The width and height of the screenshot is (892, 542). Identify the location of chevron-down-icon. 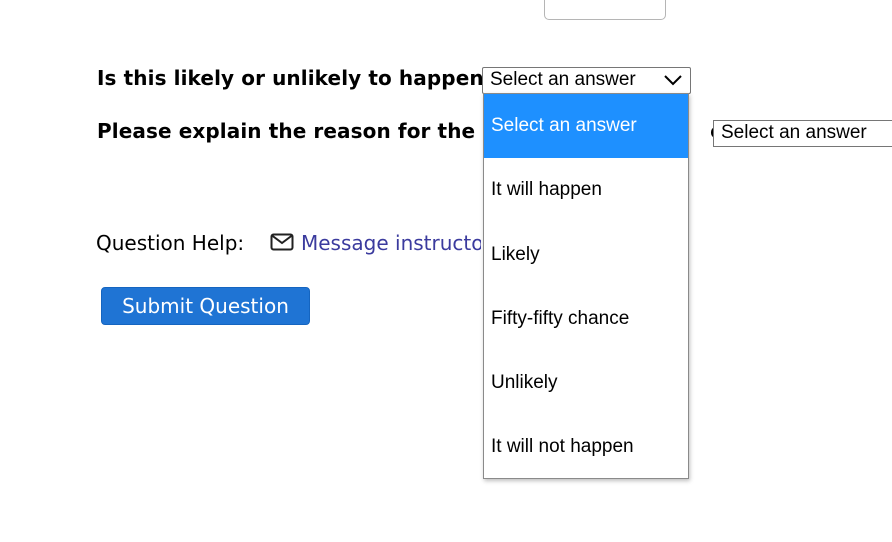
(673, 80).